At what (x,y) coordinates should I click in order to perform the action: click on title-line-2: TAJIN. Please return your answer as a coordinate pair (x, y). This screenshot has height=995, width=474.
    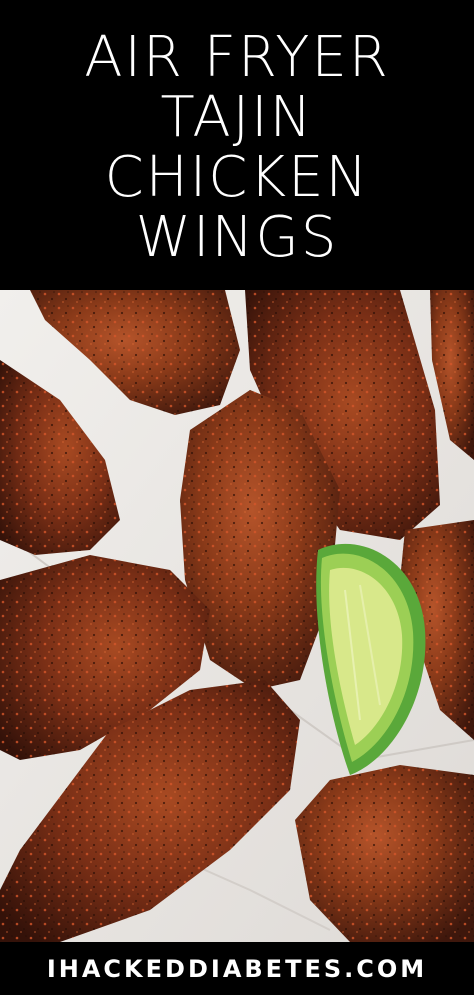
    Looking at the image, I should click on (237, 117).